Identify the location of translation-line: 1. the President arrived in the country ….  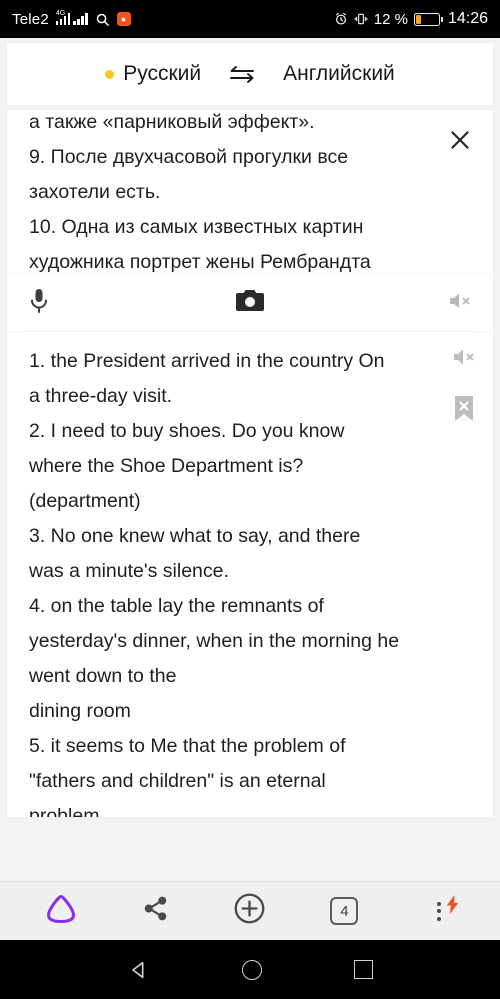
(207, 361).